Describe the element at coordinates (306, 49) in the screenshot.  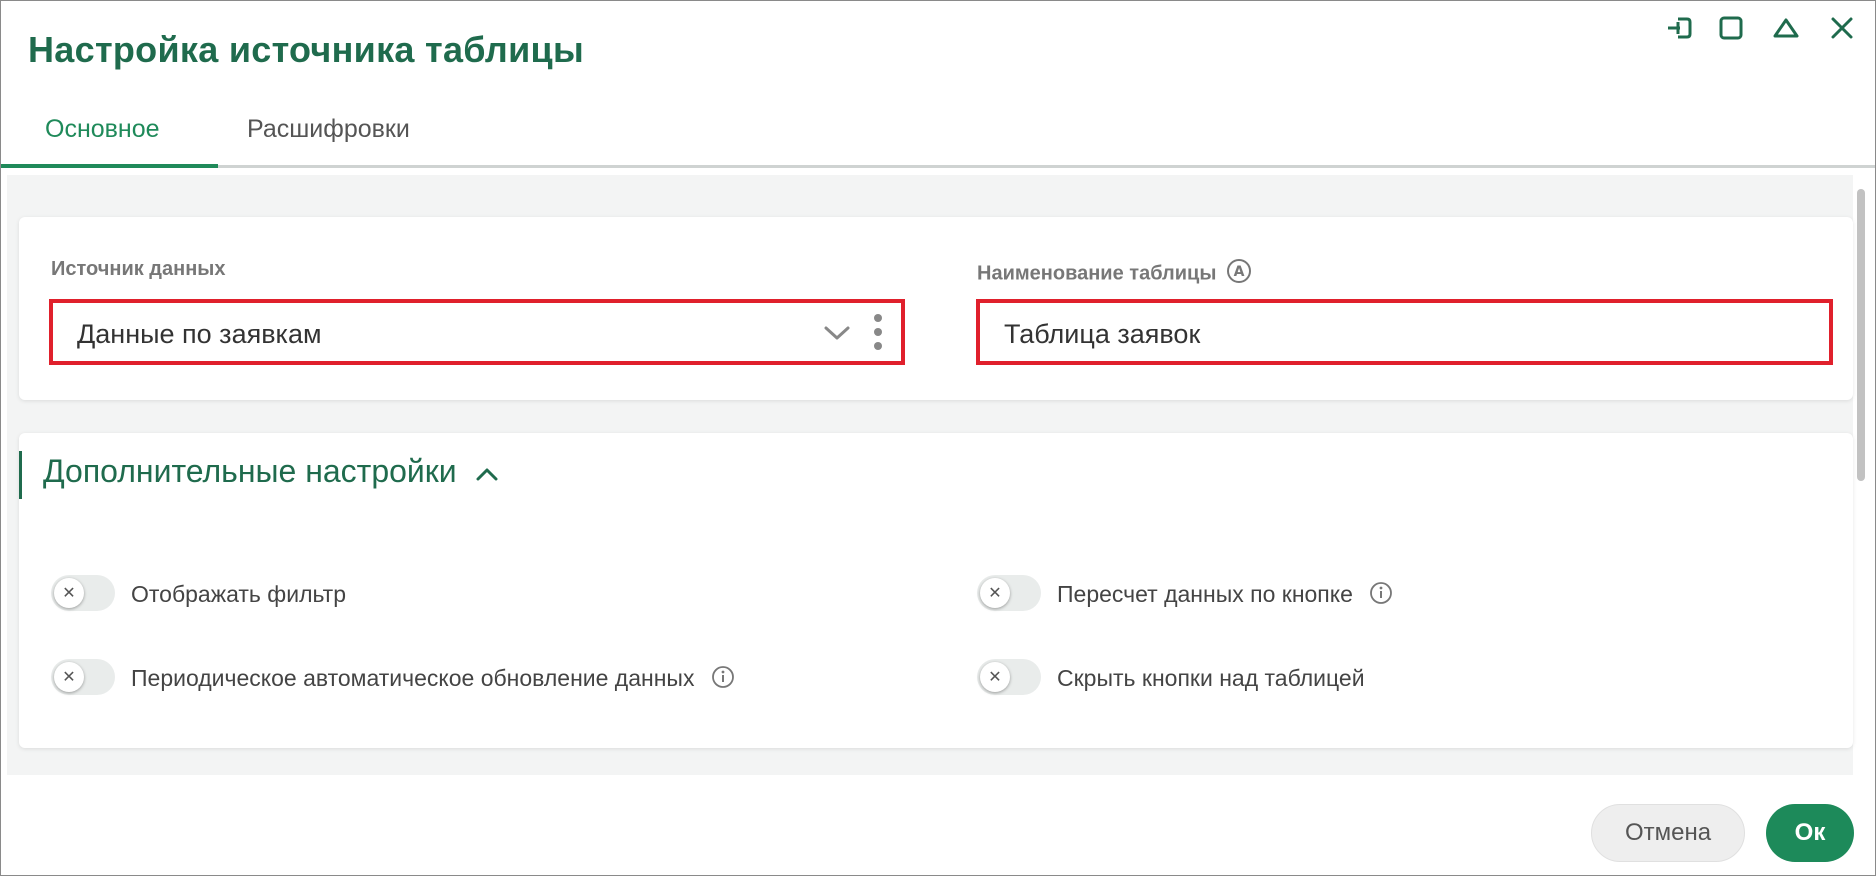
I see `dialog-title: Настройка источника таблицы` at that location.